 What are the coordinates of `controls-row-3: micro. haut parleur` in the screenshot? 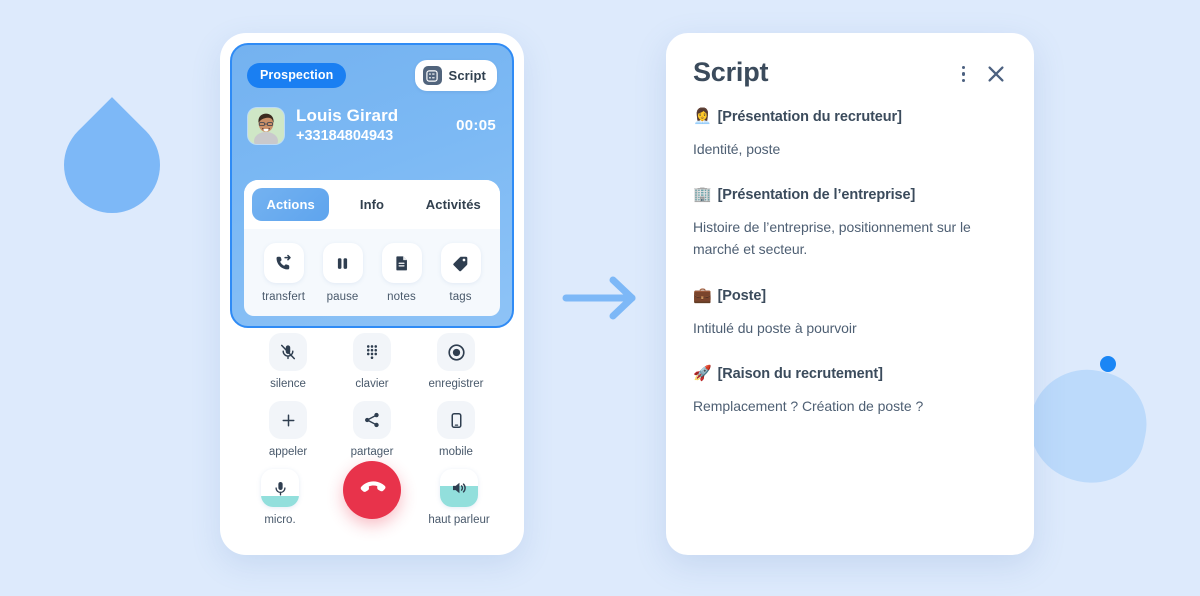 It's located at (372, 504).